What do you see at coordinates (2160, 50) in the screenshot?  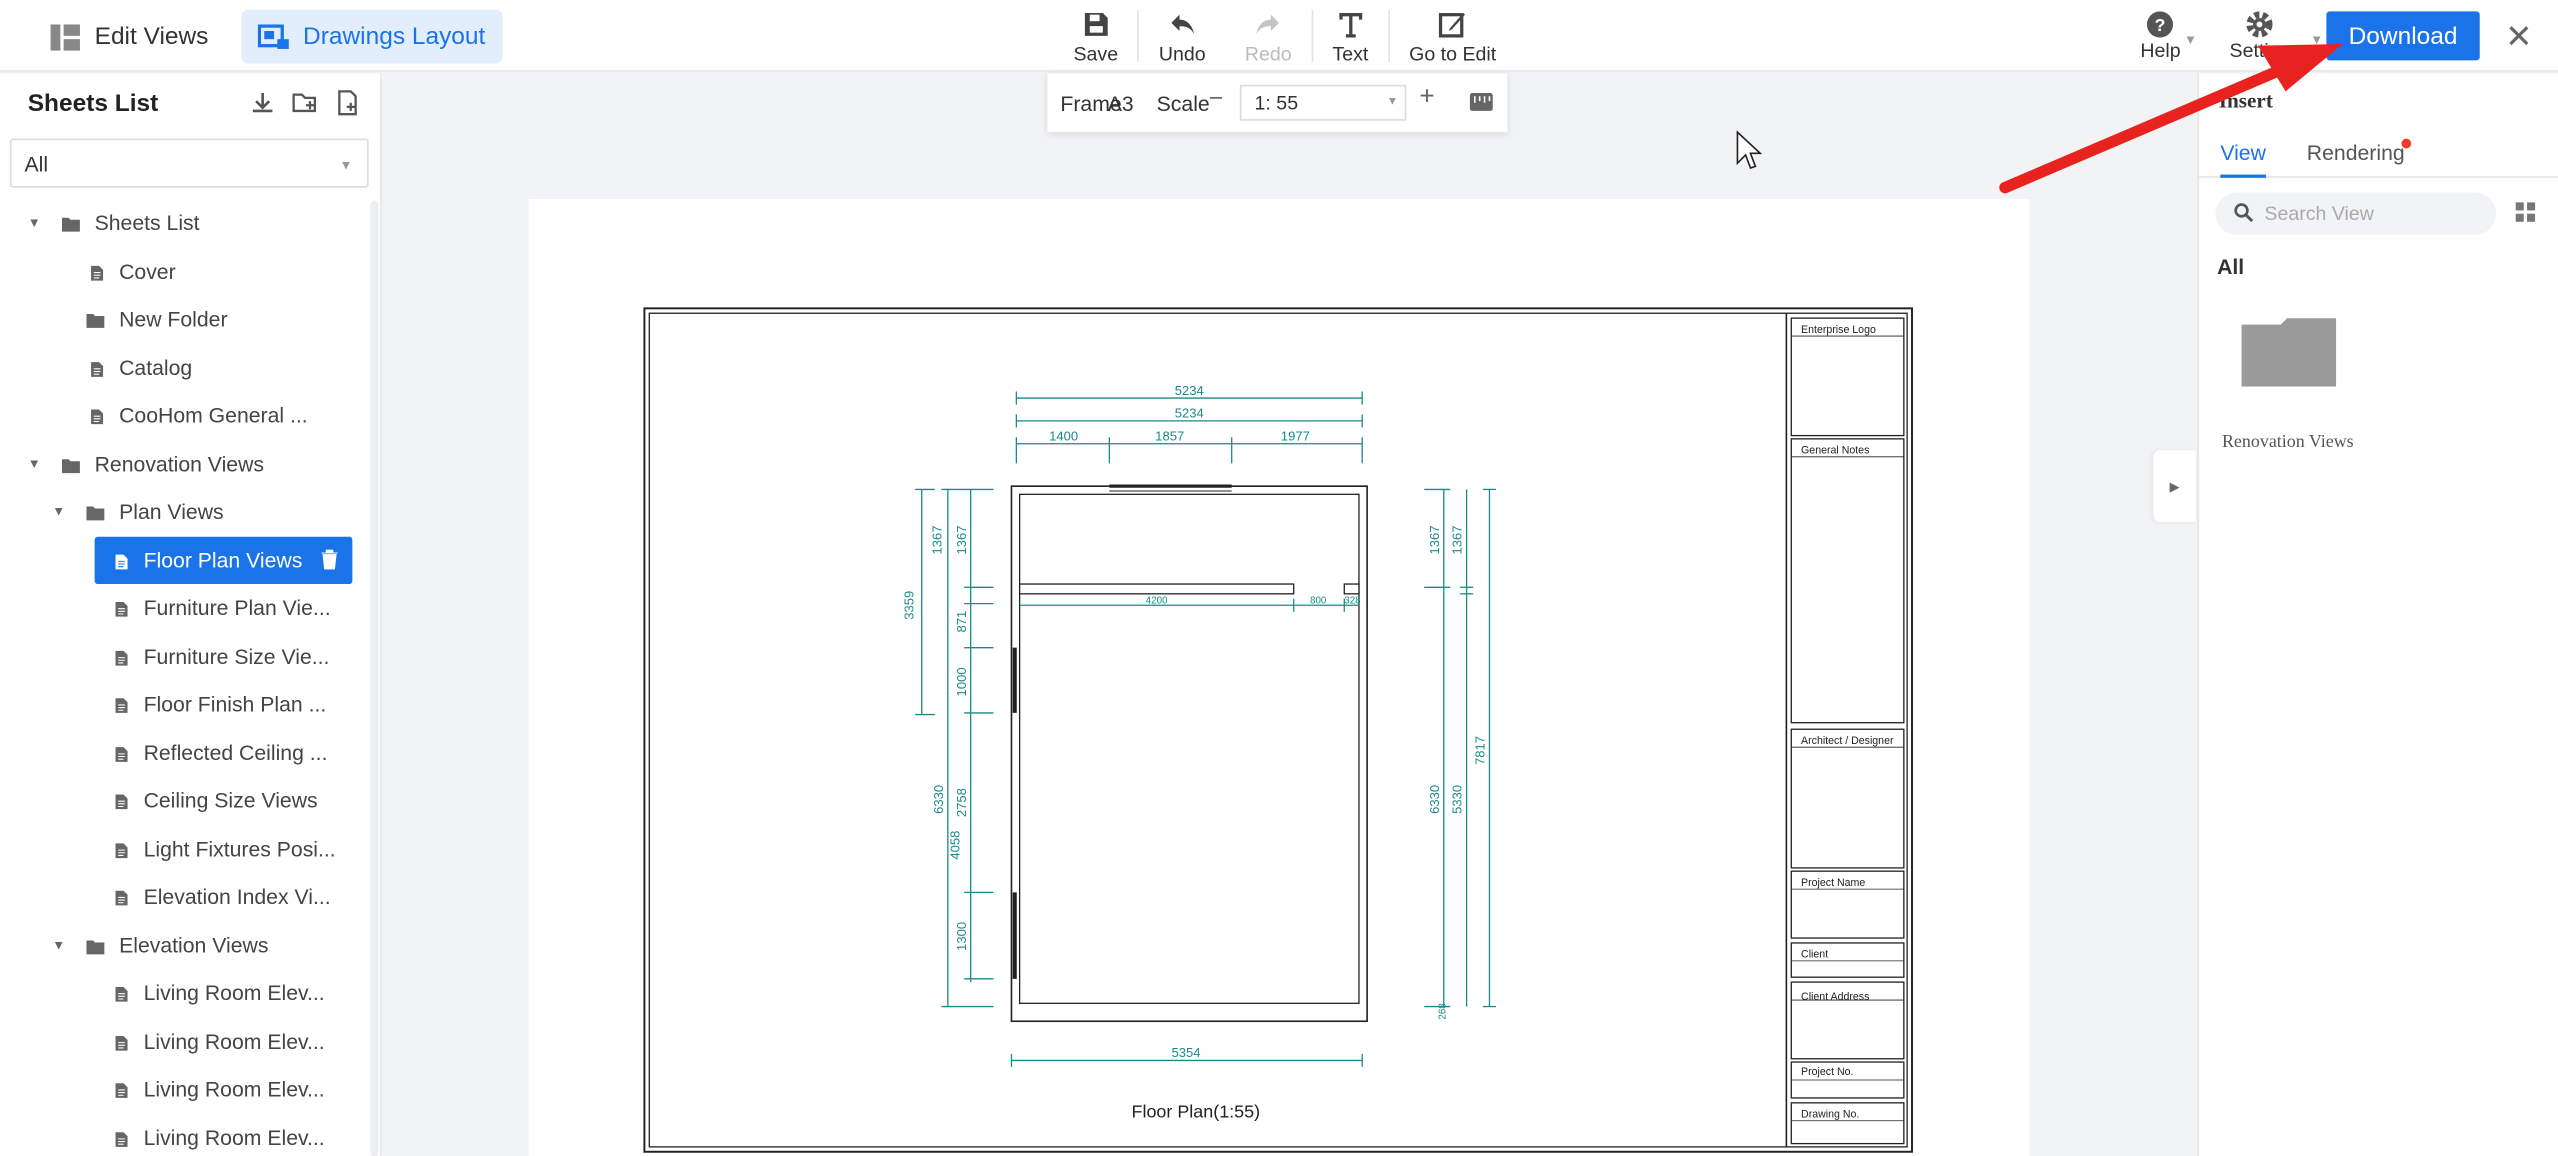 I see `help-label: Help` at bounding box center [2160, 50].